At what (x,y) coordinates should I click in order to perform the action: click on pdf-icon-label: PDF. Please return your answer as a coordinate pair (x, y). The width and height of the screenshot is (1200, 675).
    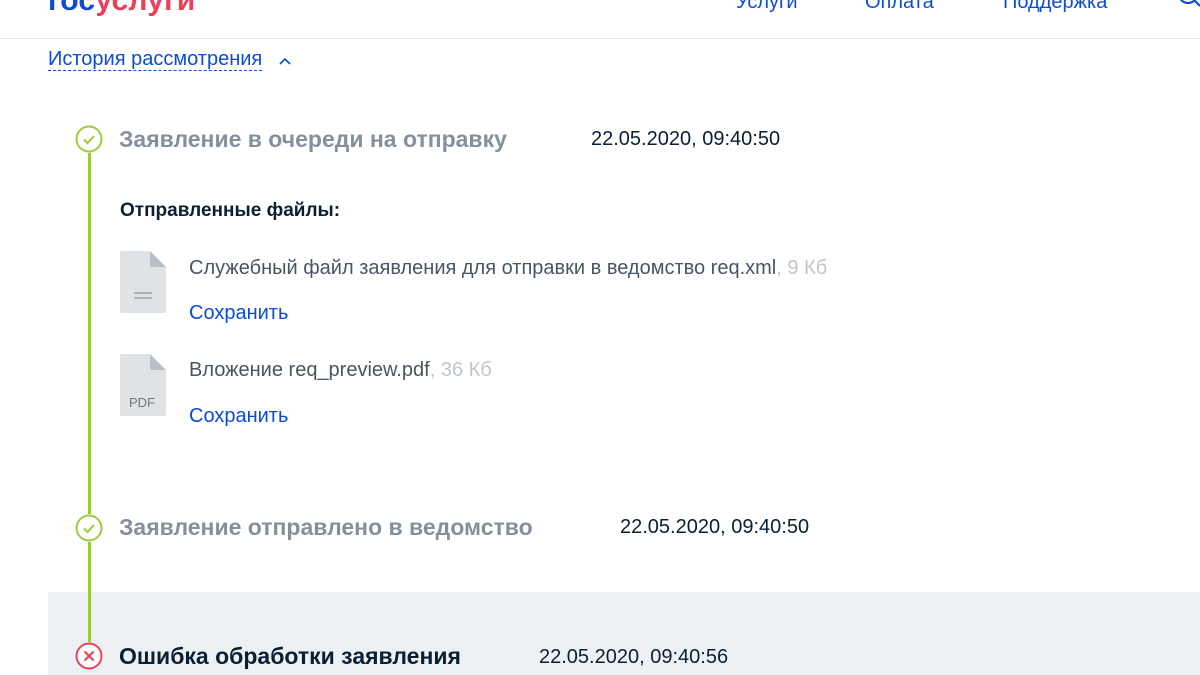
    Looking at the image, I should click on (142, 402).